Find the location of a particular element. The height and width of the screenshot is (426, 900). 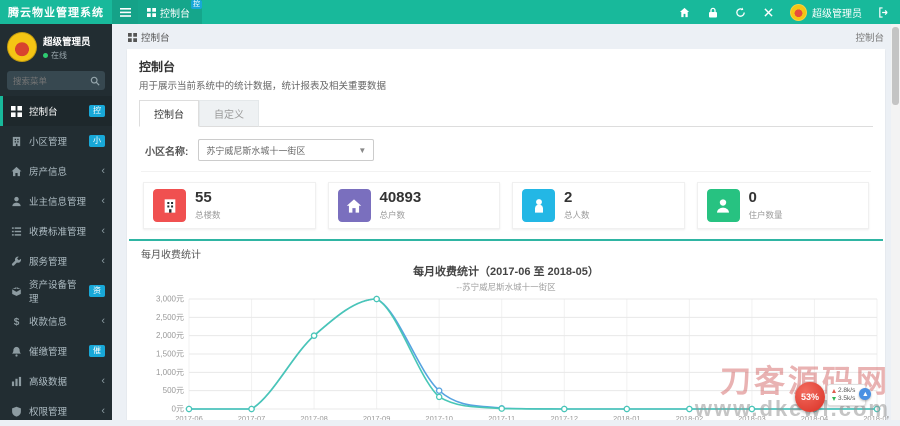

search-input is located at coordinates (46, 80).